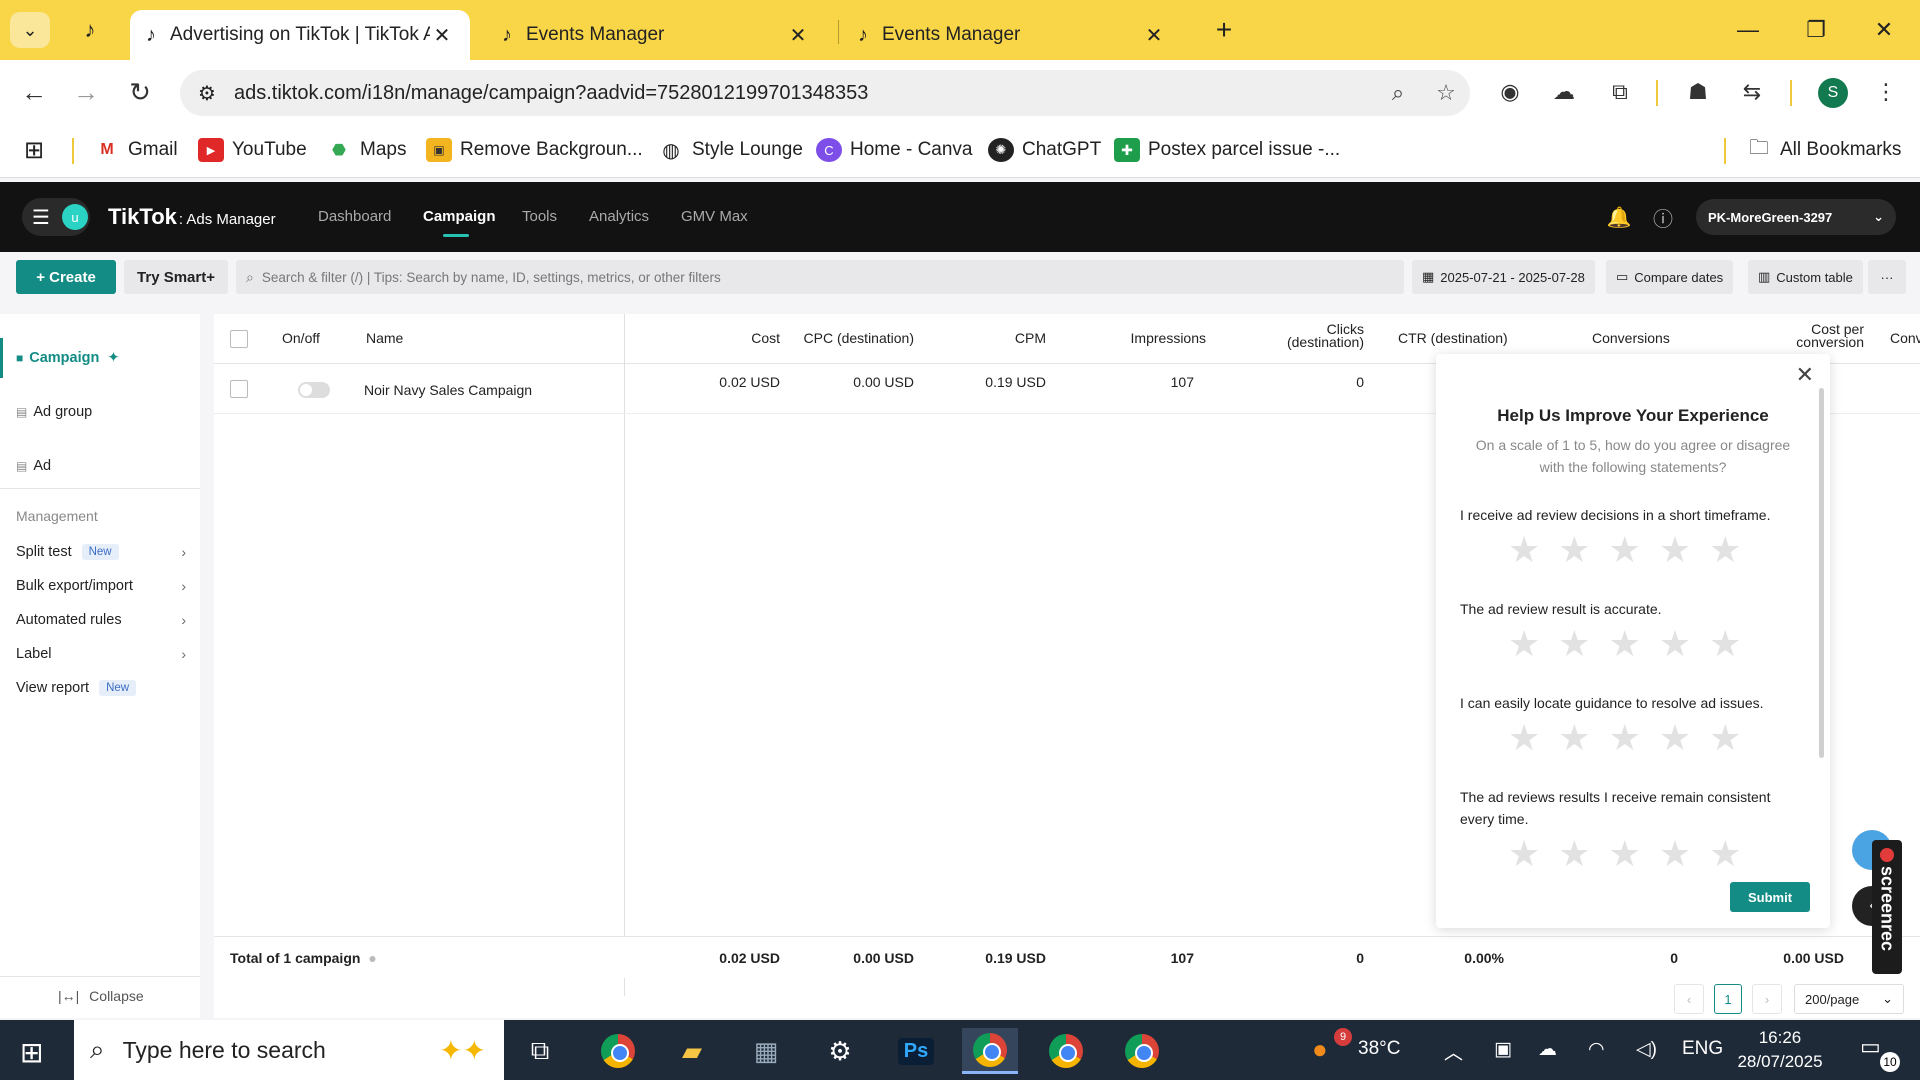  What do you see at coordinates (1320, 1049) in the screenshot?
I see `weather-icon: ●` at bounding box center [1320, 1049].